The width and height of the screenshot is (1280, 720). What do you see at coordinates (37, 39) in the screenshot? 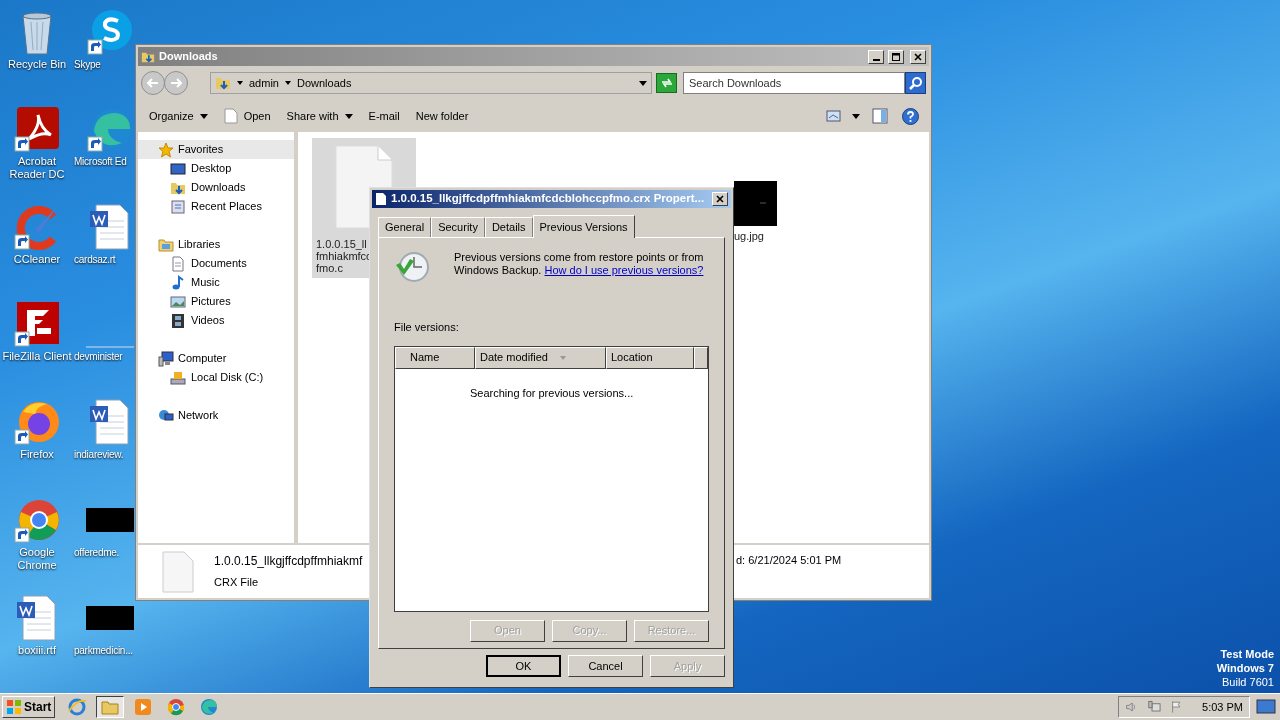
I see `desktop-shortcut: Recycle Bin` at bounding box center [37, 39].